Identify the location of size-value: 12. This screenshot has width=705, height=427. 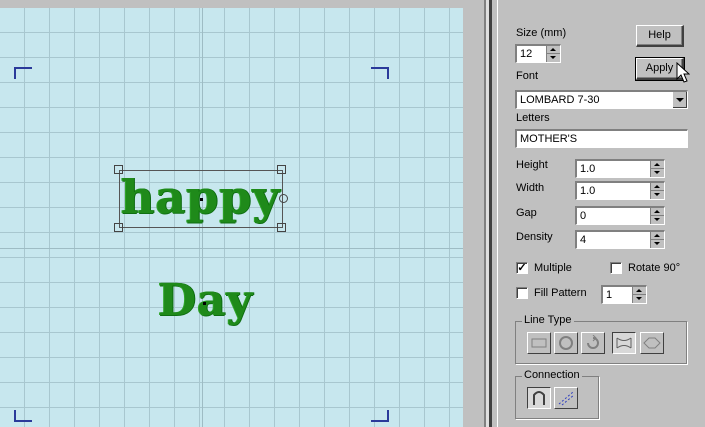
(526, 54).